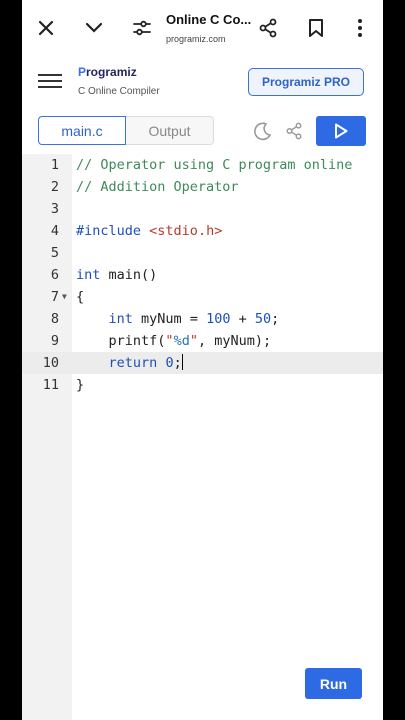  I want to click on code-text: main(), so click(133, 275).